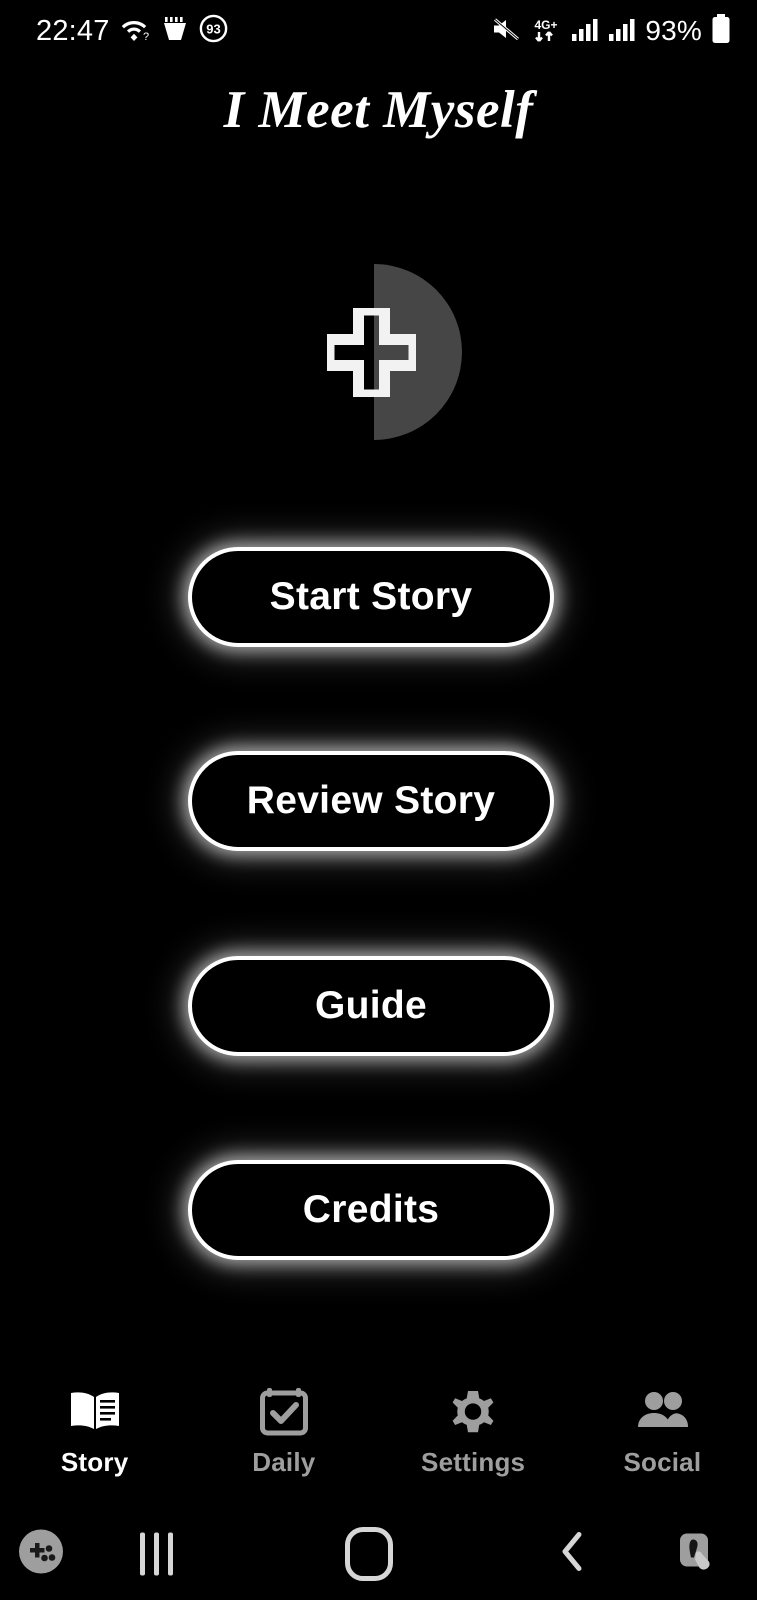  I want to click on wifi-question-icon: ?, so click(136, 31).